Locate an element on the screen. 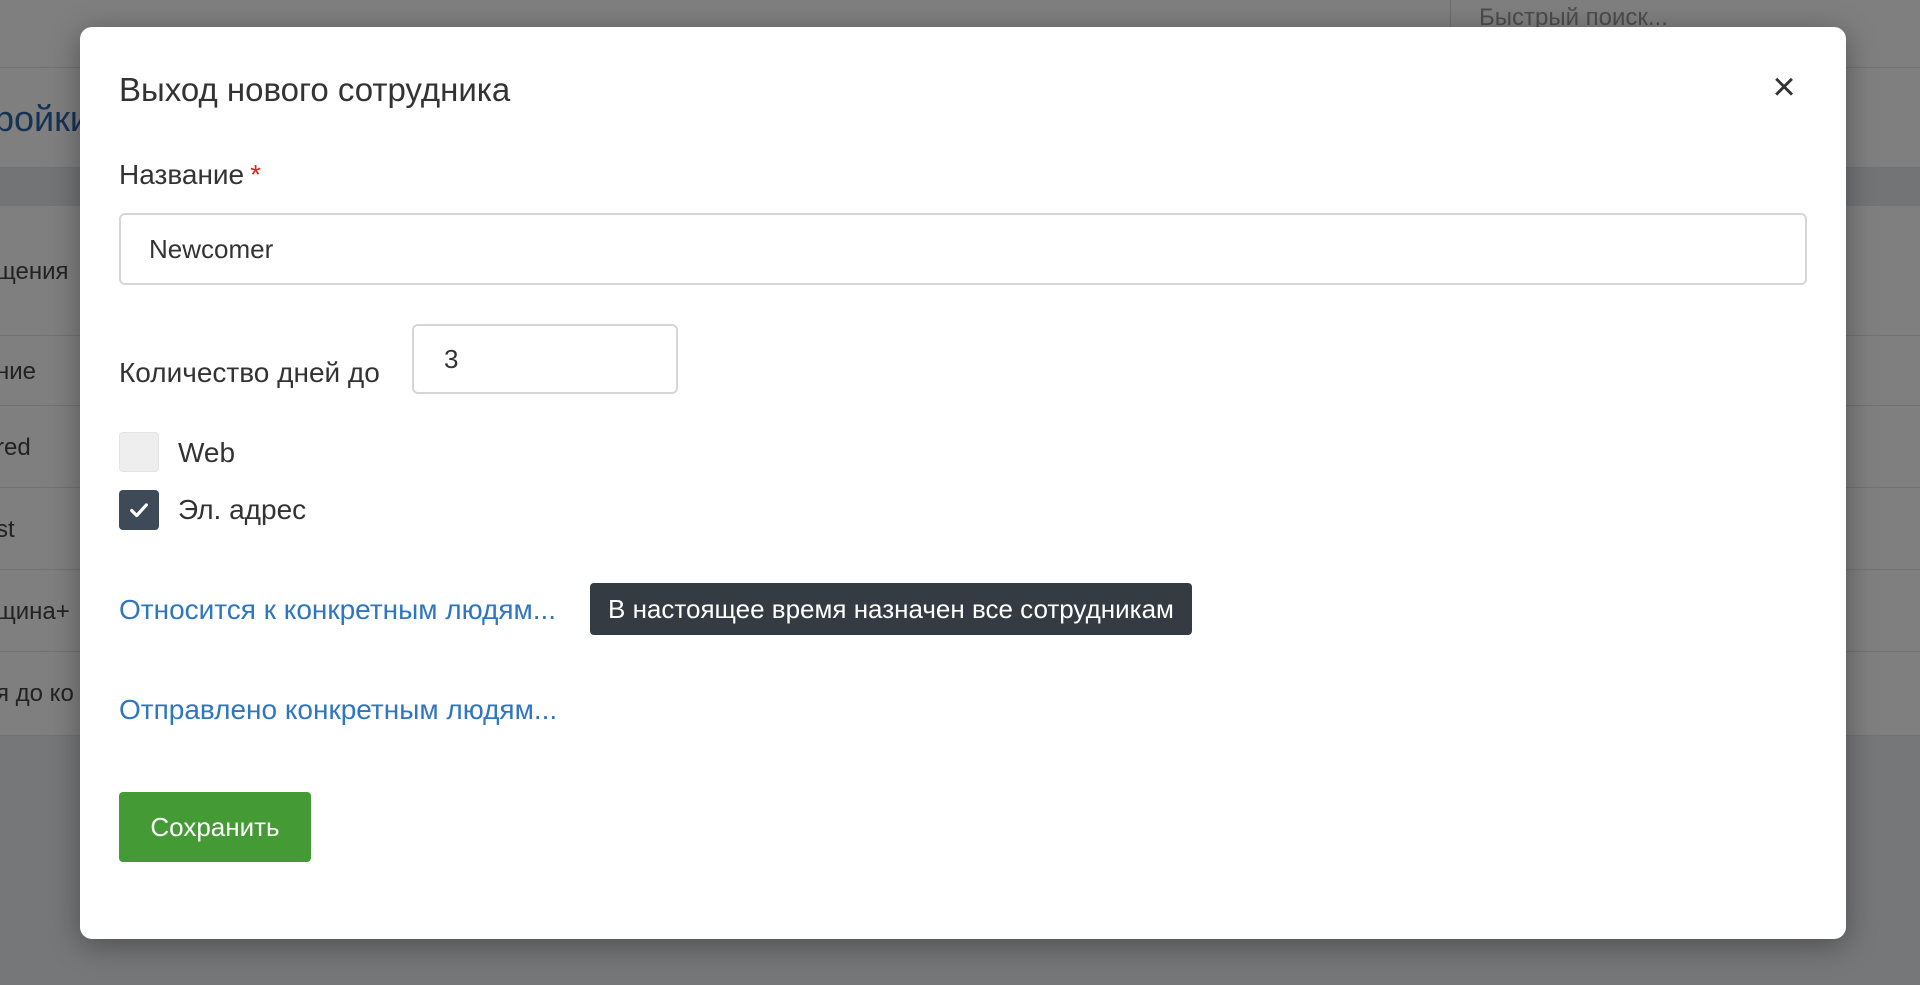 The image size is (1920, 985). required-mark: * is located at coordinates (256, 174).